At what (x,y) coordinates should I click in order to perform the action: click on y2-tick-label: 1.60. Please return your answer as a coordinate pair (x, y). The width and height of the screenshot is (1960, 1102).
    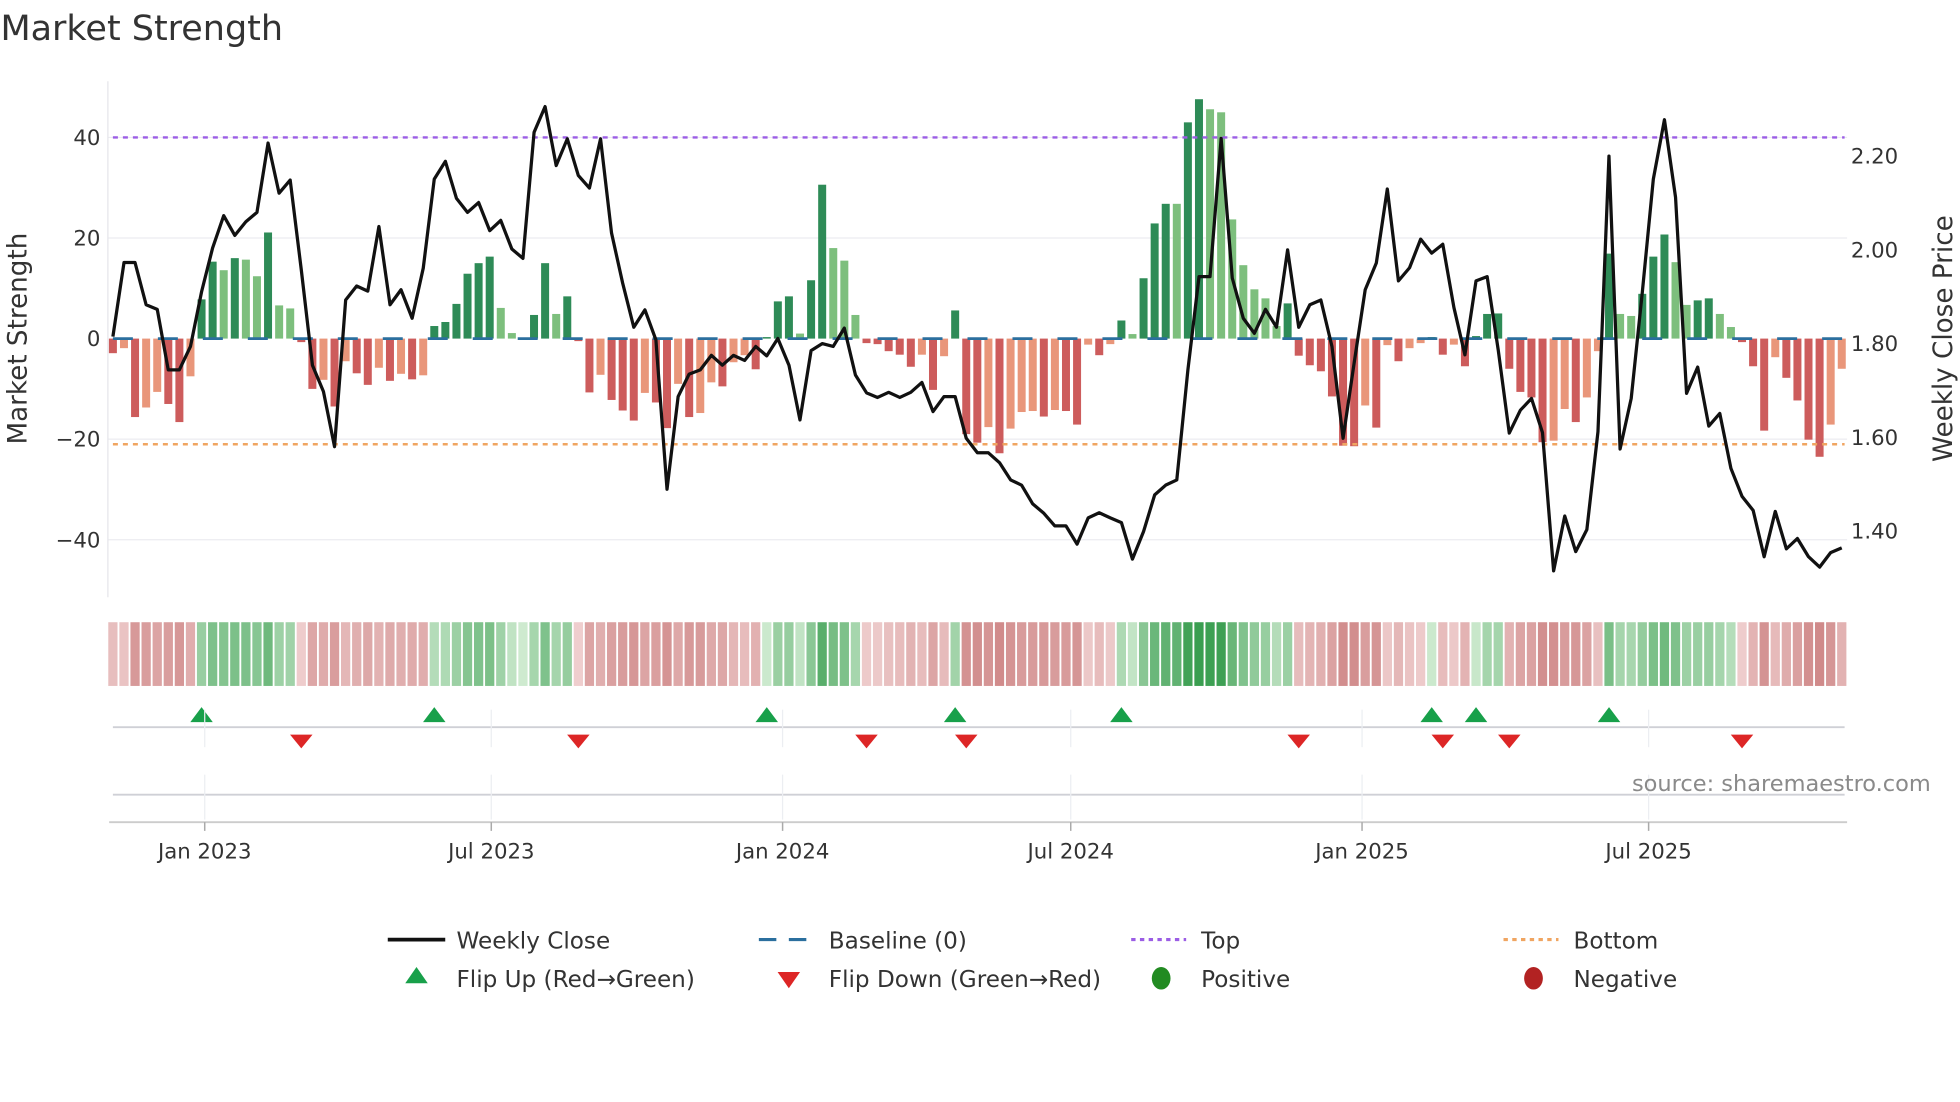
    Looking at the image, I should click on (1874, 438).